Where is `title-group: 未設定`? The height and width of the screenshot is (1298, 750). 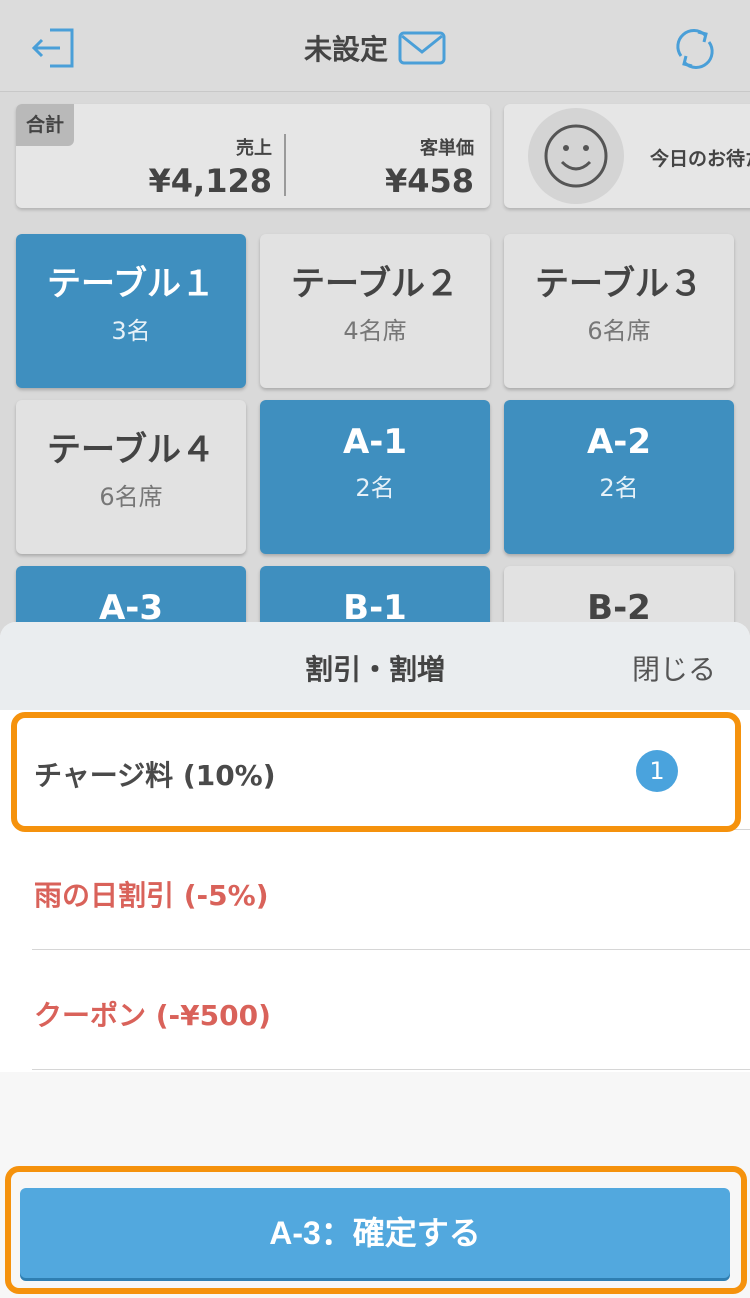 title-group: 未設定 is located at coordinates (375, 48).